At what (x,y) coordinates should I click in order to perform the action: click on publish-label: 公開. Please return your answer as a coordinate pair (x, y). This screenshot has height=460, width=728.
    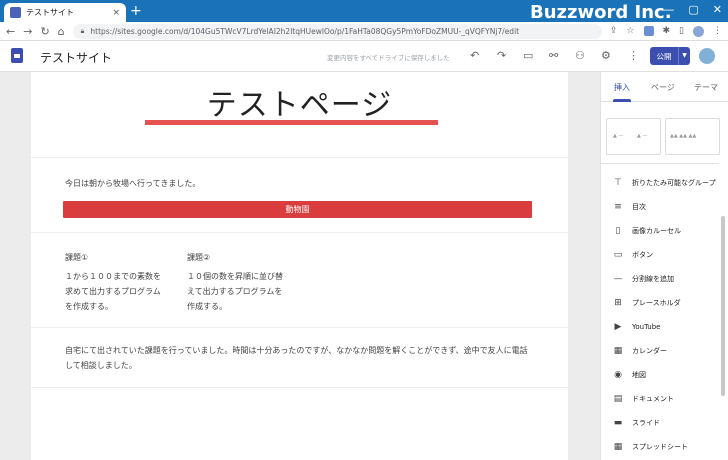
    Looking at the image, I should click on (664, 56).